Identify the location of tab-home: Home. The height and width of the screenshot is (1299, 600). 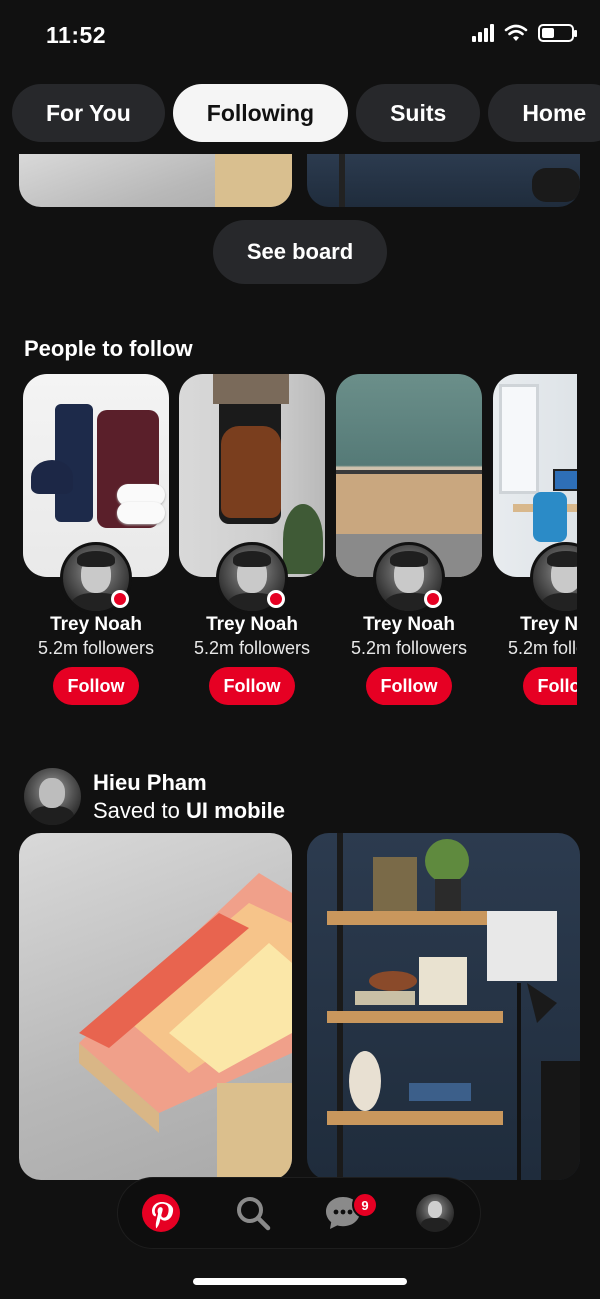
(544, 113).